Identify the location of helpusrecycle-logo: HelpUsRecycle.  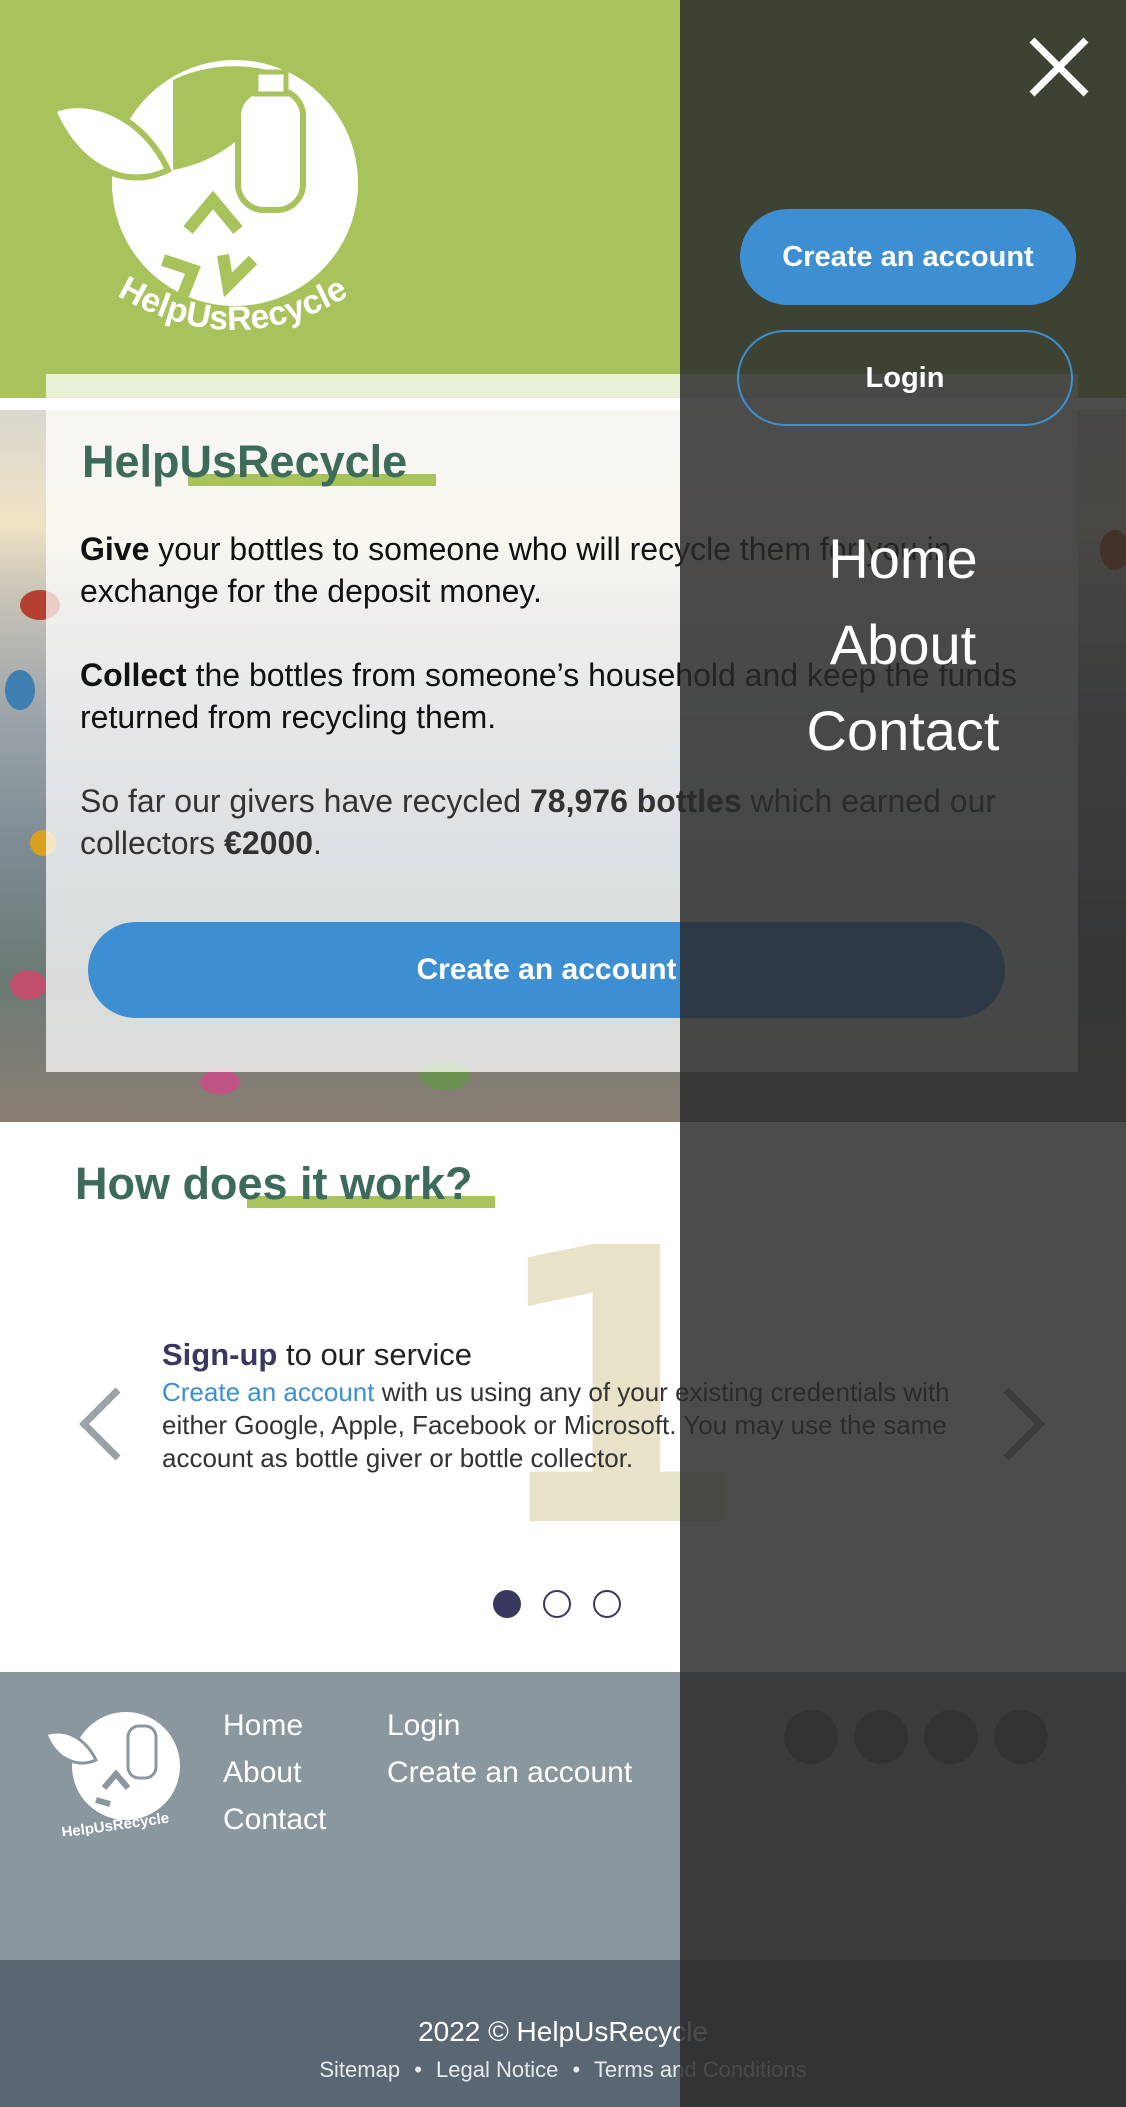
(205, 197).